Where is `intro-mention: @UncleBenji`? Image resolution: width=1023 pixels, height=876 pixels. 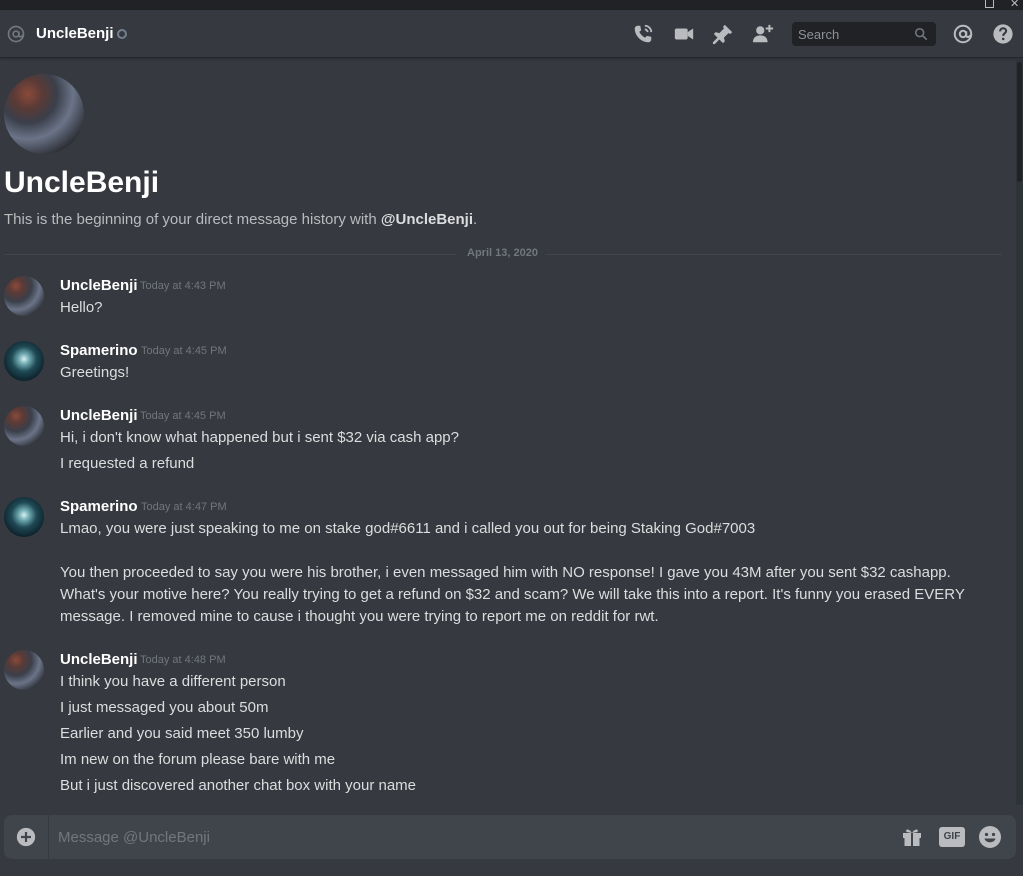 intro-mention: @UncleBenji is located at coordinates (427, 219).